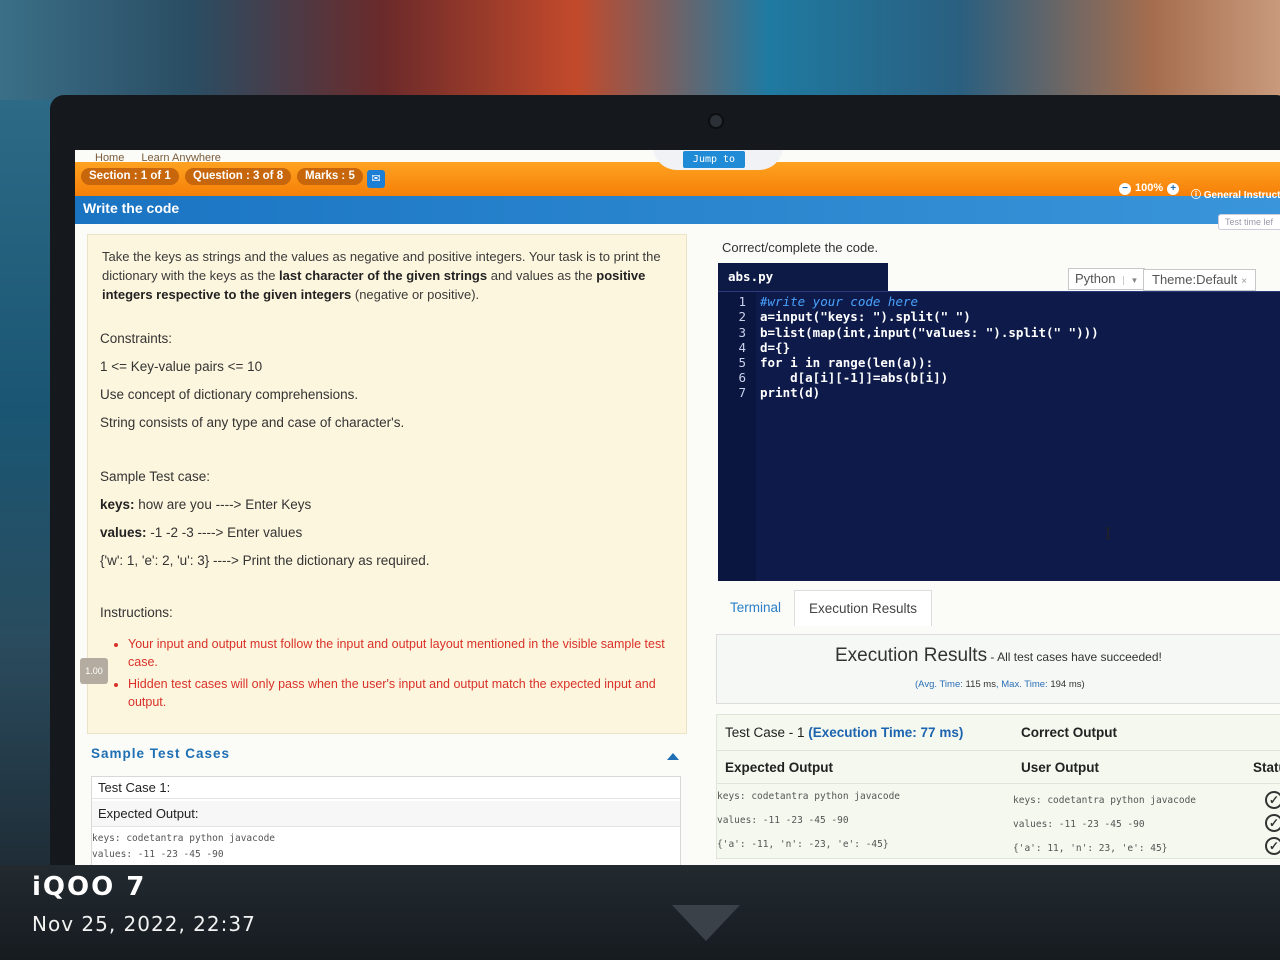 The image size is (1280, 960). Describe the element at coordinates (940, 684) in the screenshot. I see `avg-time-label: (Avg. Time:` at that location.